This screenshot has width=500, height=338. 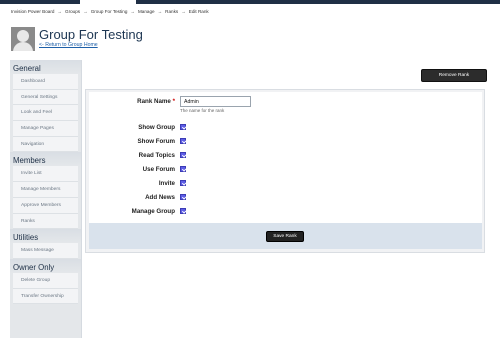 I want to click on breadcrumb-item: Manage, so click(x=146, y=11).